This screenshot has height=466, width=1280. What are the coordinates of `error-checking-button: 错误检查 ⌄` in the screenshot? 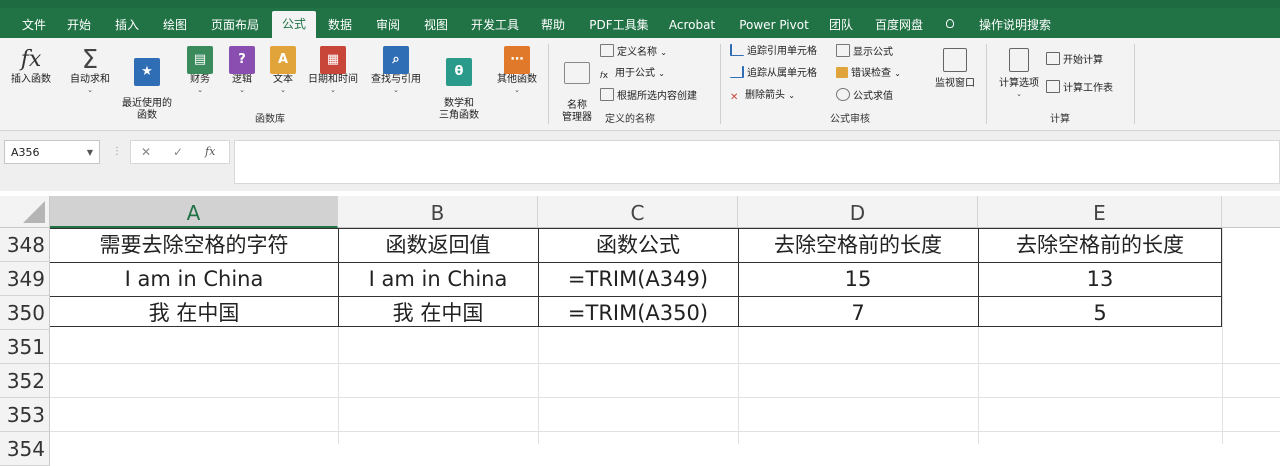 It's located at (868, 74).